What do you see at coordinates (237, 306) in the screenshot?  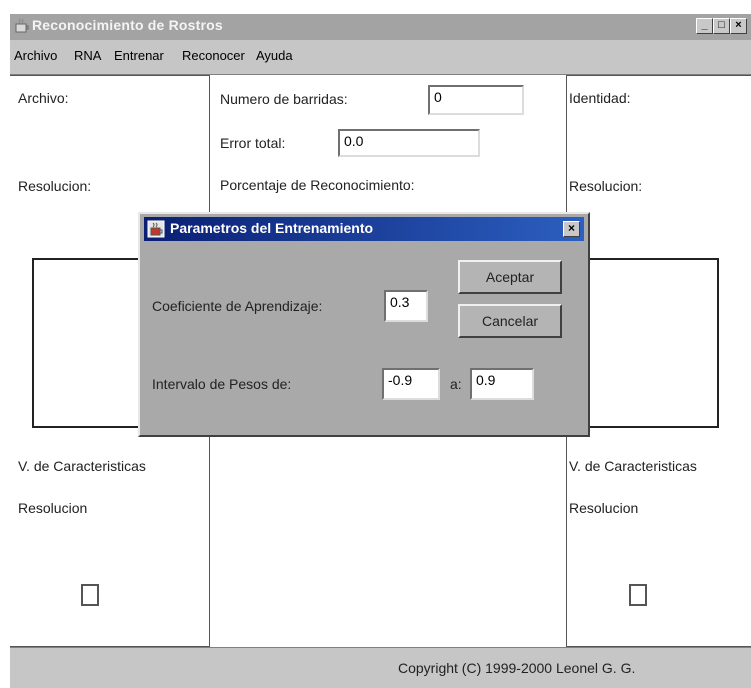 I see `coef-label: Coeficiente de Aprendizaje:` at bounding box center [237, 306].